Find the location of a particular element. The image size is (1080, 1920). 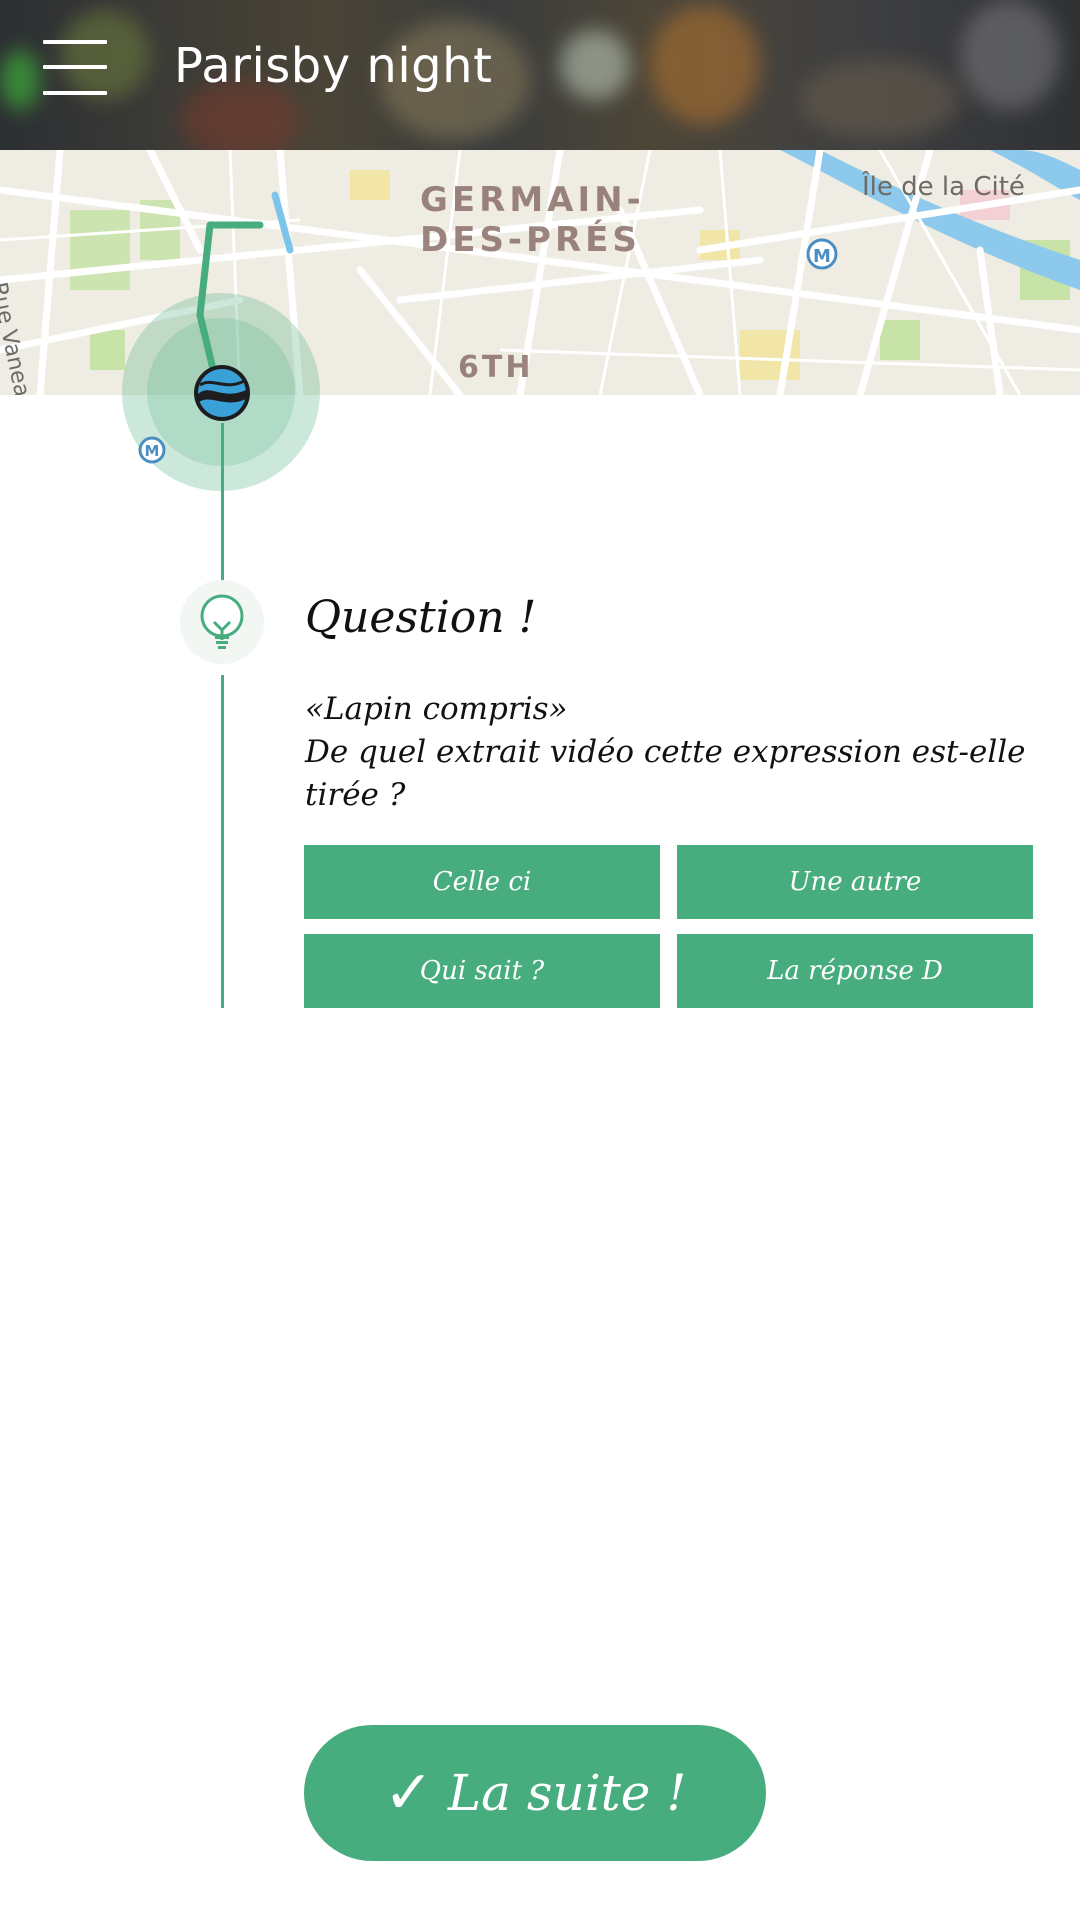

answer-button-a: Celle ci is located at coordinates (482, 882).